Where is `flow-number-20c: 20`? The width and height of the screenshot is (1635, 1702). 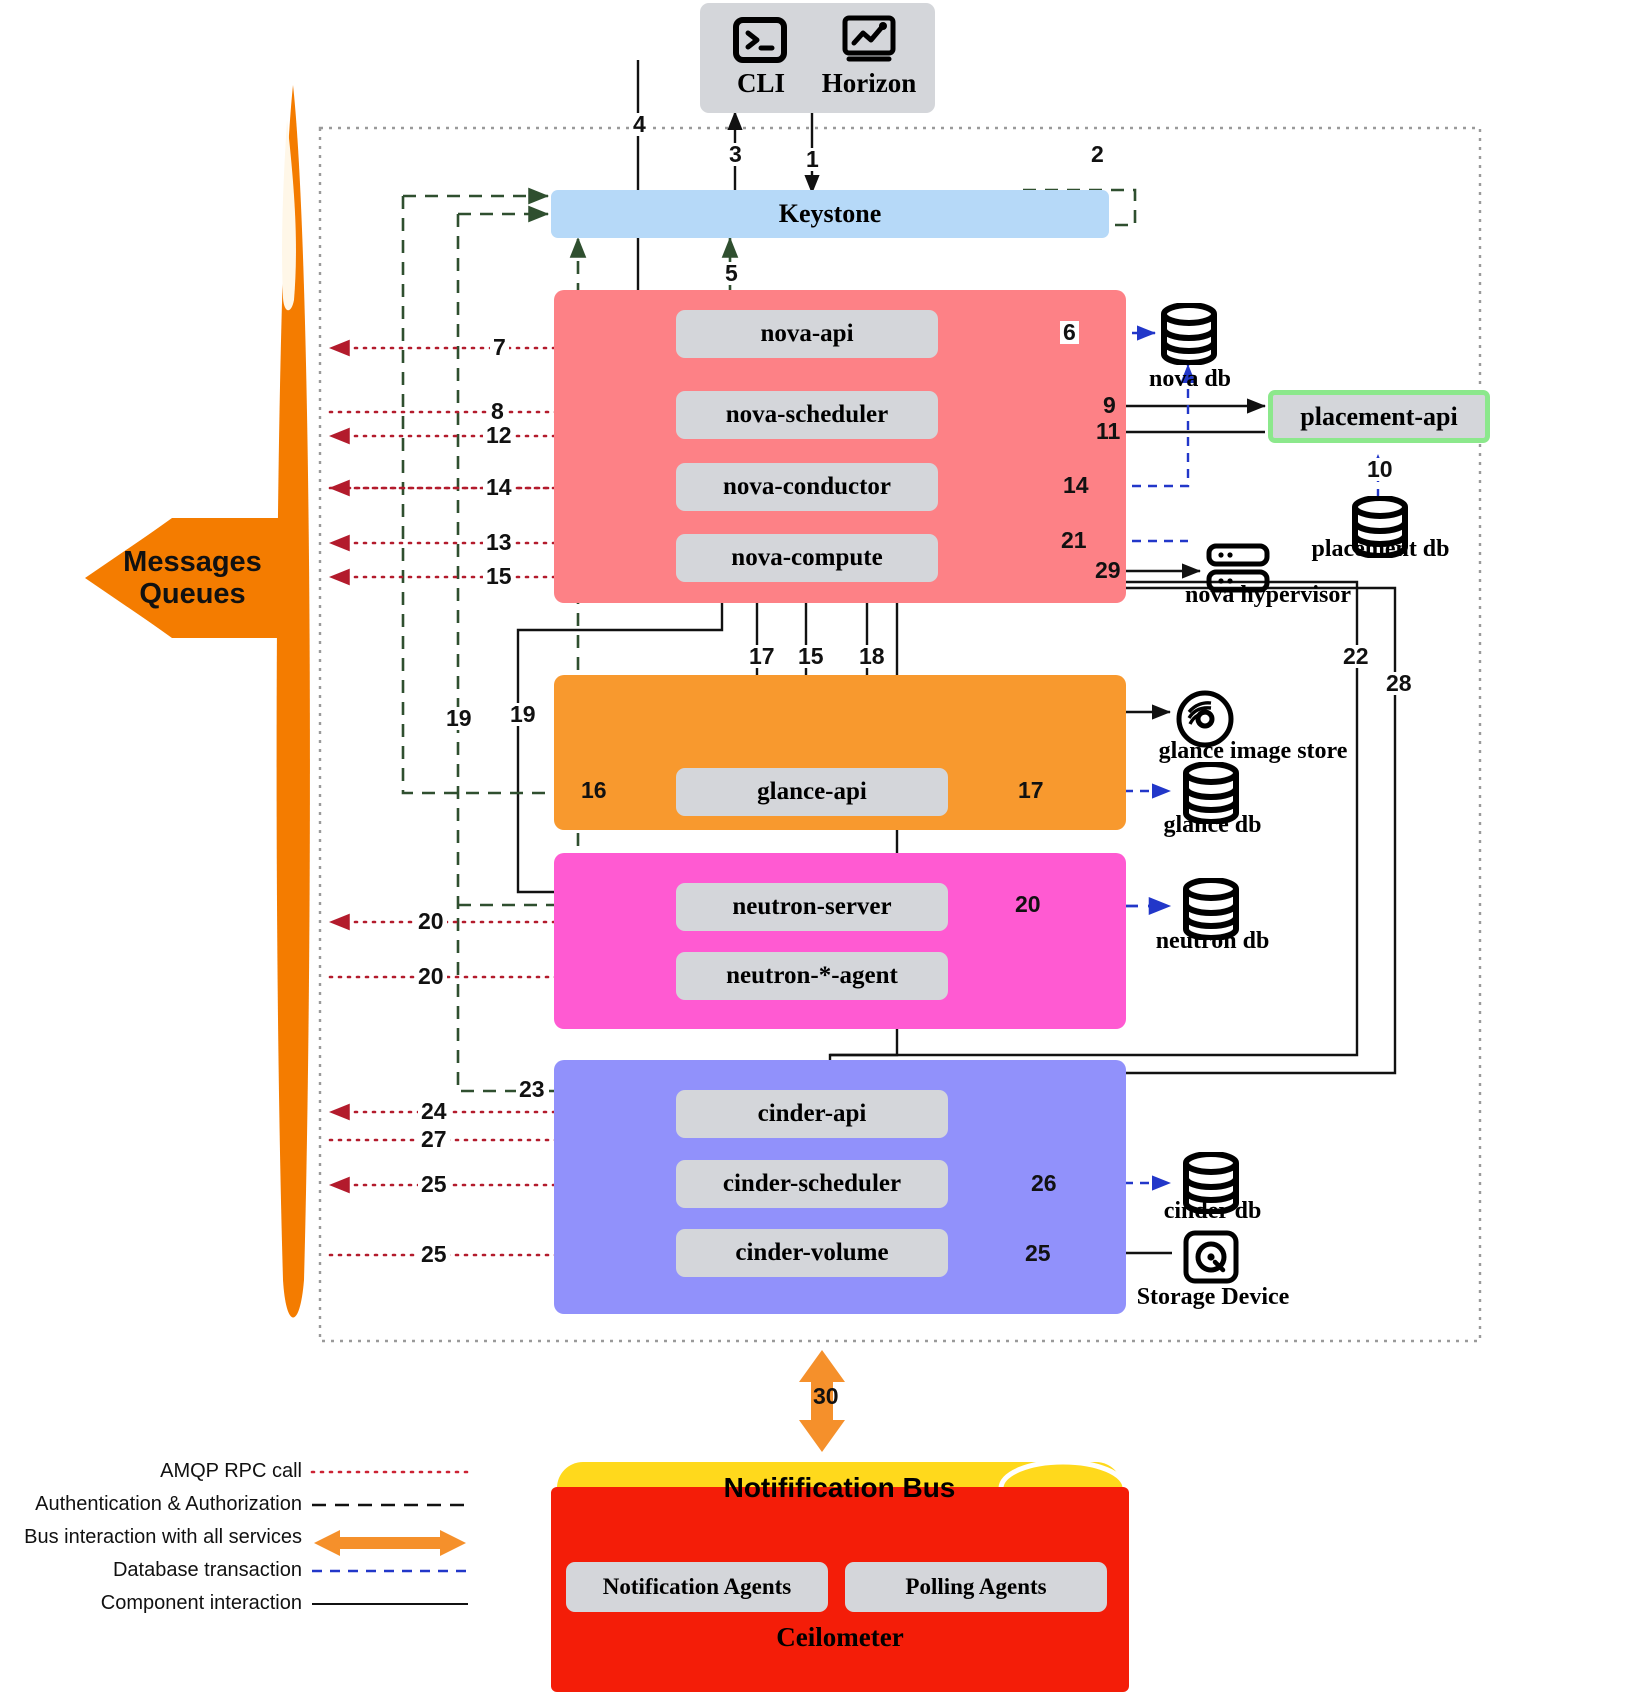 flow-number-20c: 20 is located at coordinates (431, 976).